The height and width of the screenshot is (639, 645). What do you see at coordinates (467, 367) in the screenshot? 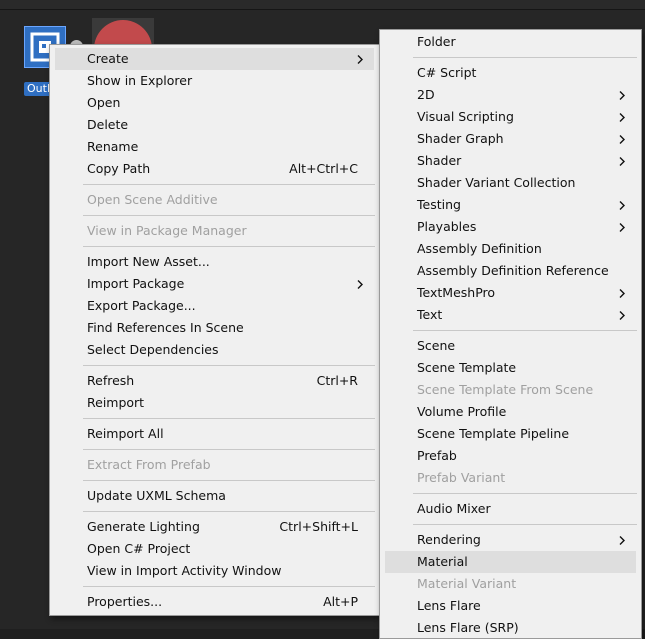
I see `menu-item-label: Scene Template` at bounding box center [467, 367].